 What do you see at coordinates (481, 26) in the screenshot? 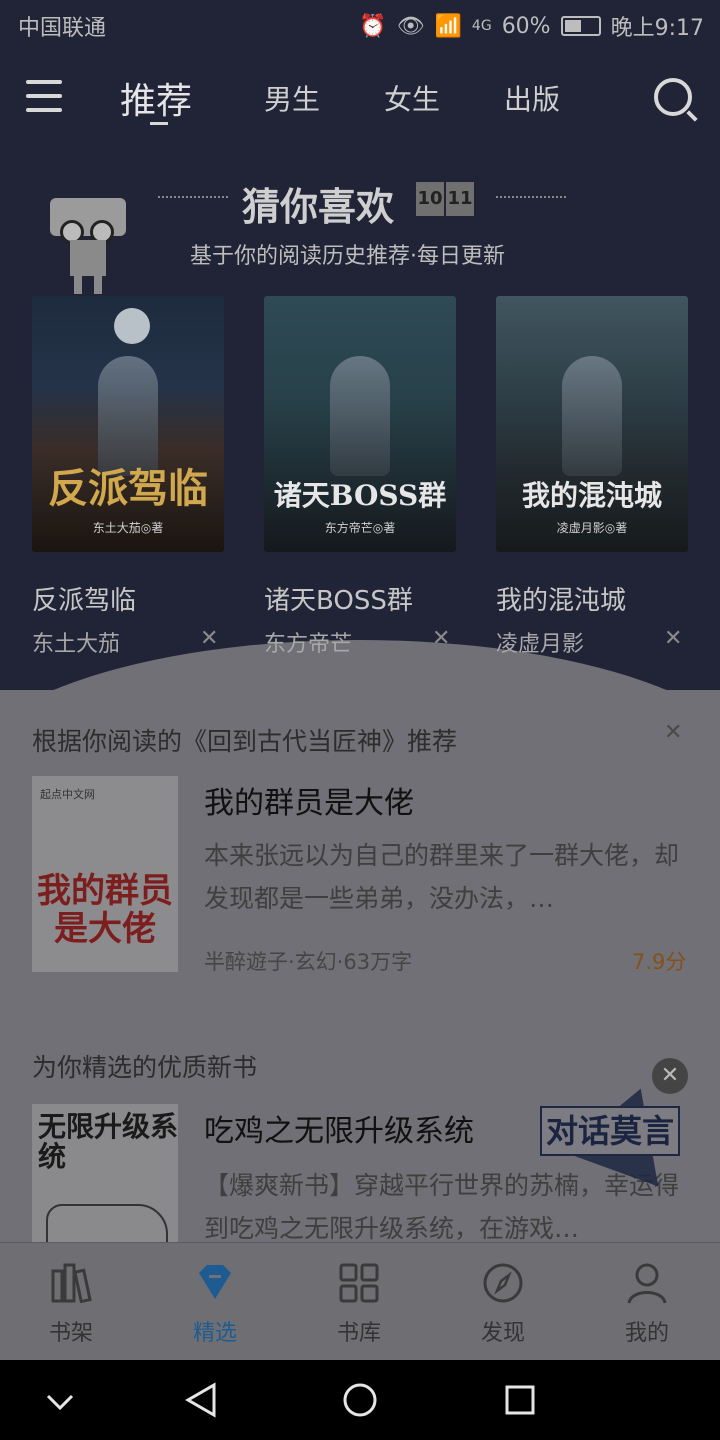
I see `network-label: 4G` at bounding box center [481, 26].